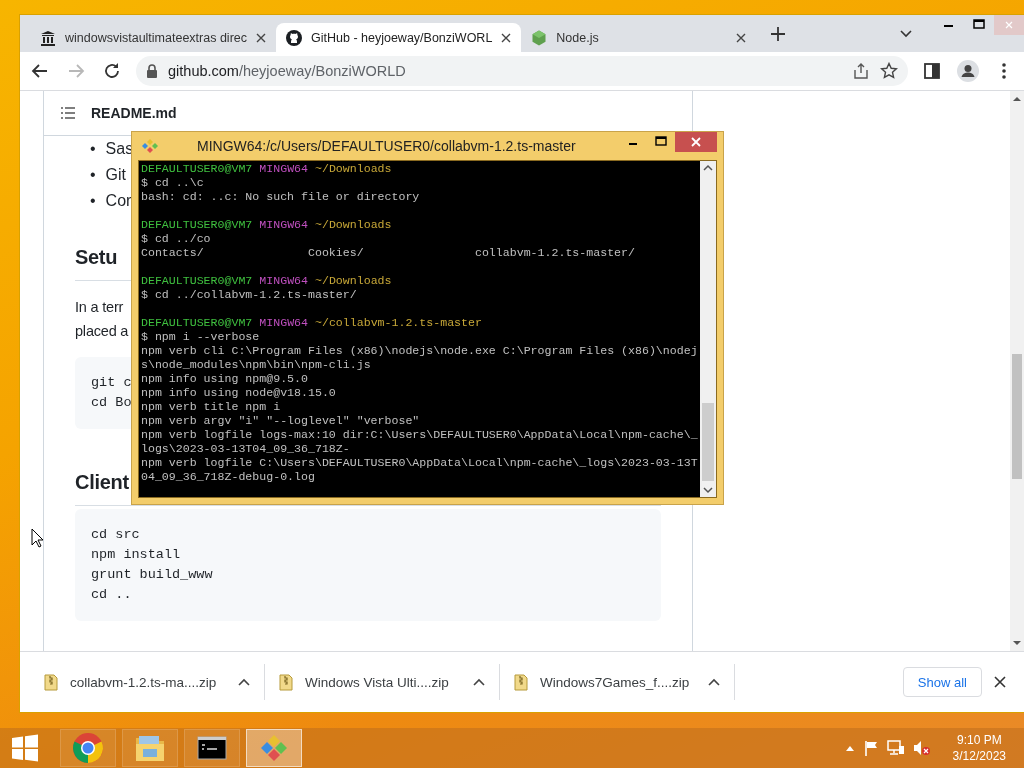 The height and width of the screenshot is (768, 1024). What do you see at coordinates (968, 71) in the screenshot?
I see `profile-icon` at bounding box center [968, 71].